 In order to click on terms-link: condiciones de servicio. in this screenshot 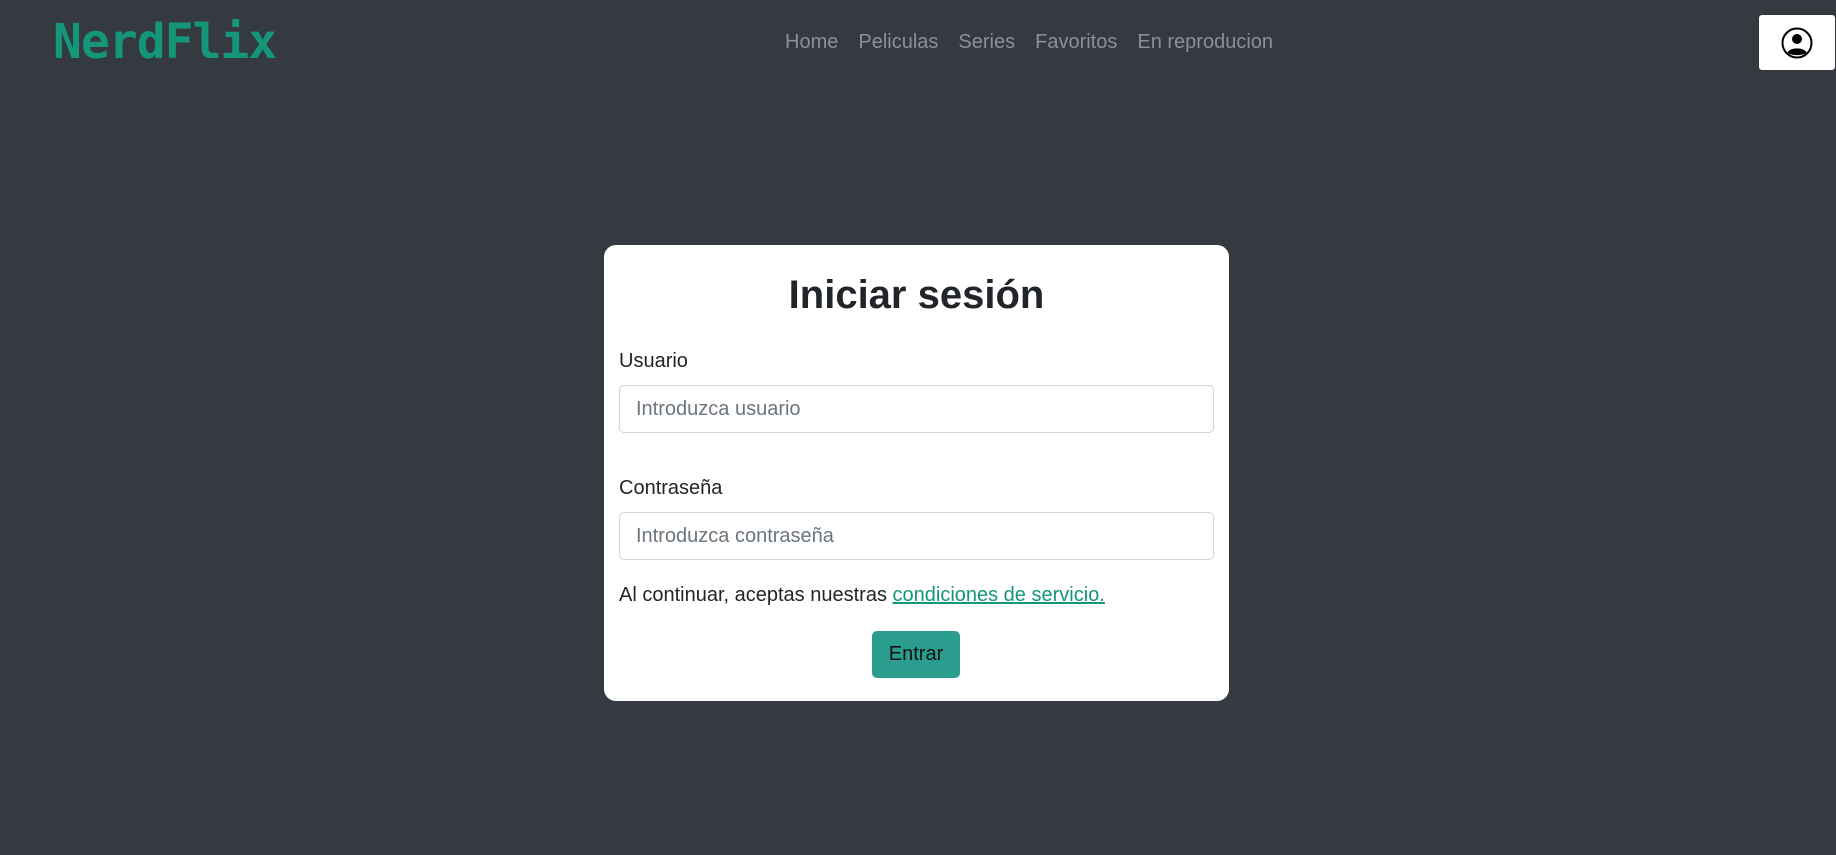, I will do `click(999, 595)`.